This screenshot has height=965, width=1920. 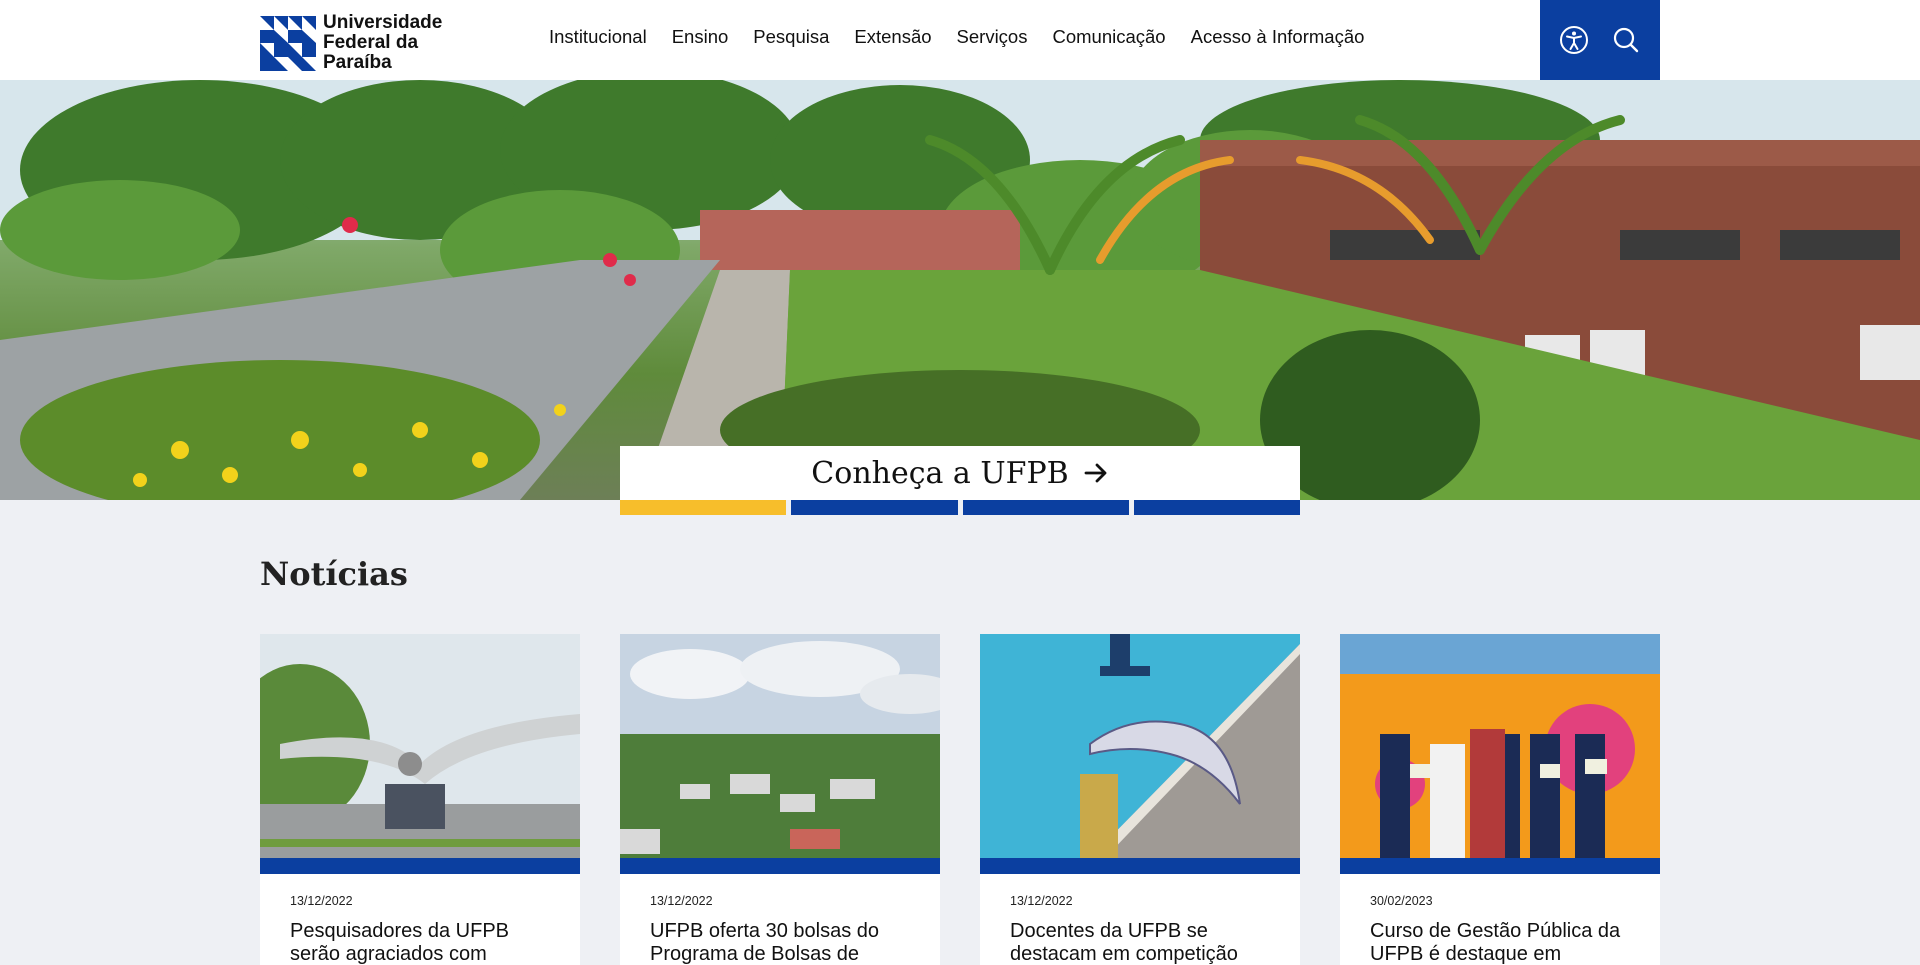 What do you see at coordinates (334, 574) in the screenshot?
I see `news-section-title: Notícias` at bounding box center [334, 574].